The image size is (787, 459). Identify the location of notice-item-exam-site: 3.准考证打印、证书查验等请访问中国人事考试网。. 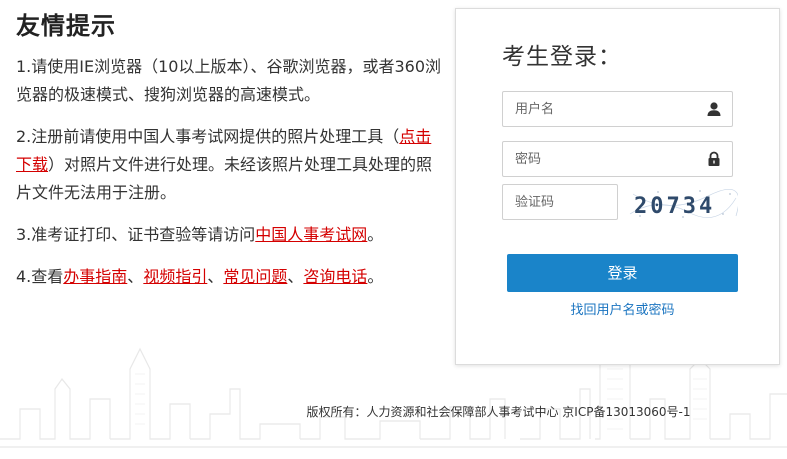
(228, 235).